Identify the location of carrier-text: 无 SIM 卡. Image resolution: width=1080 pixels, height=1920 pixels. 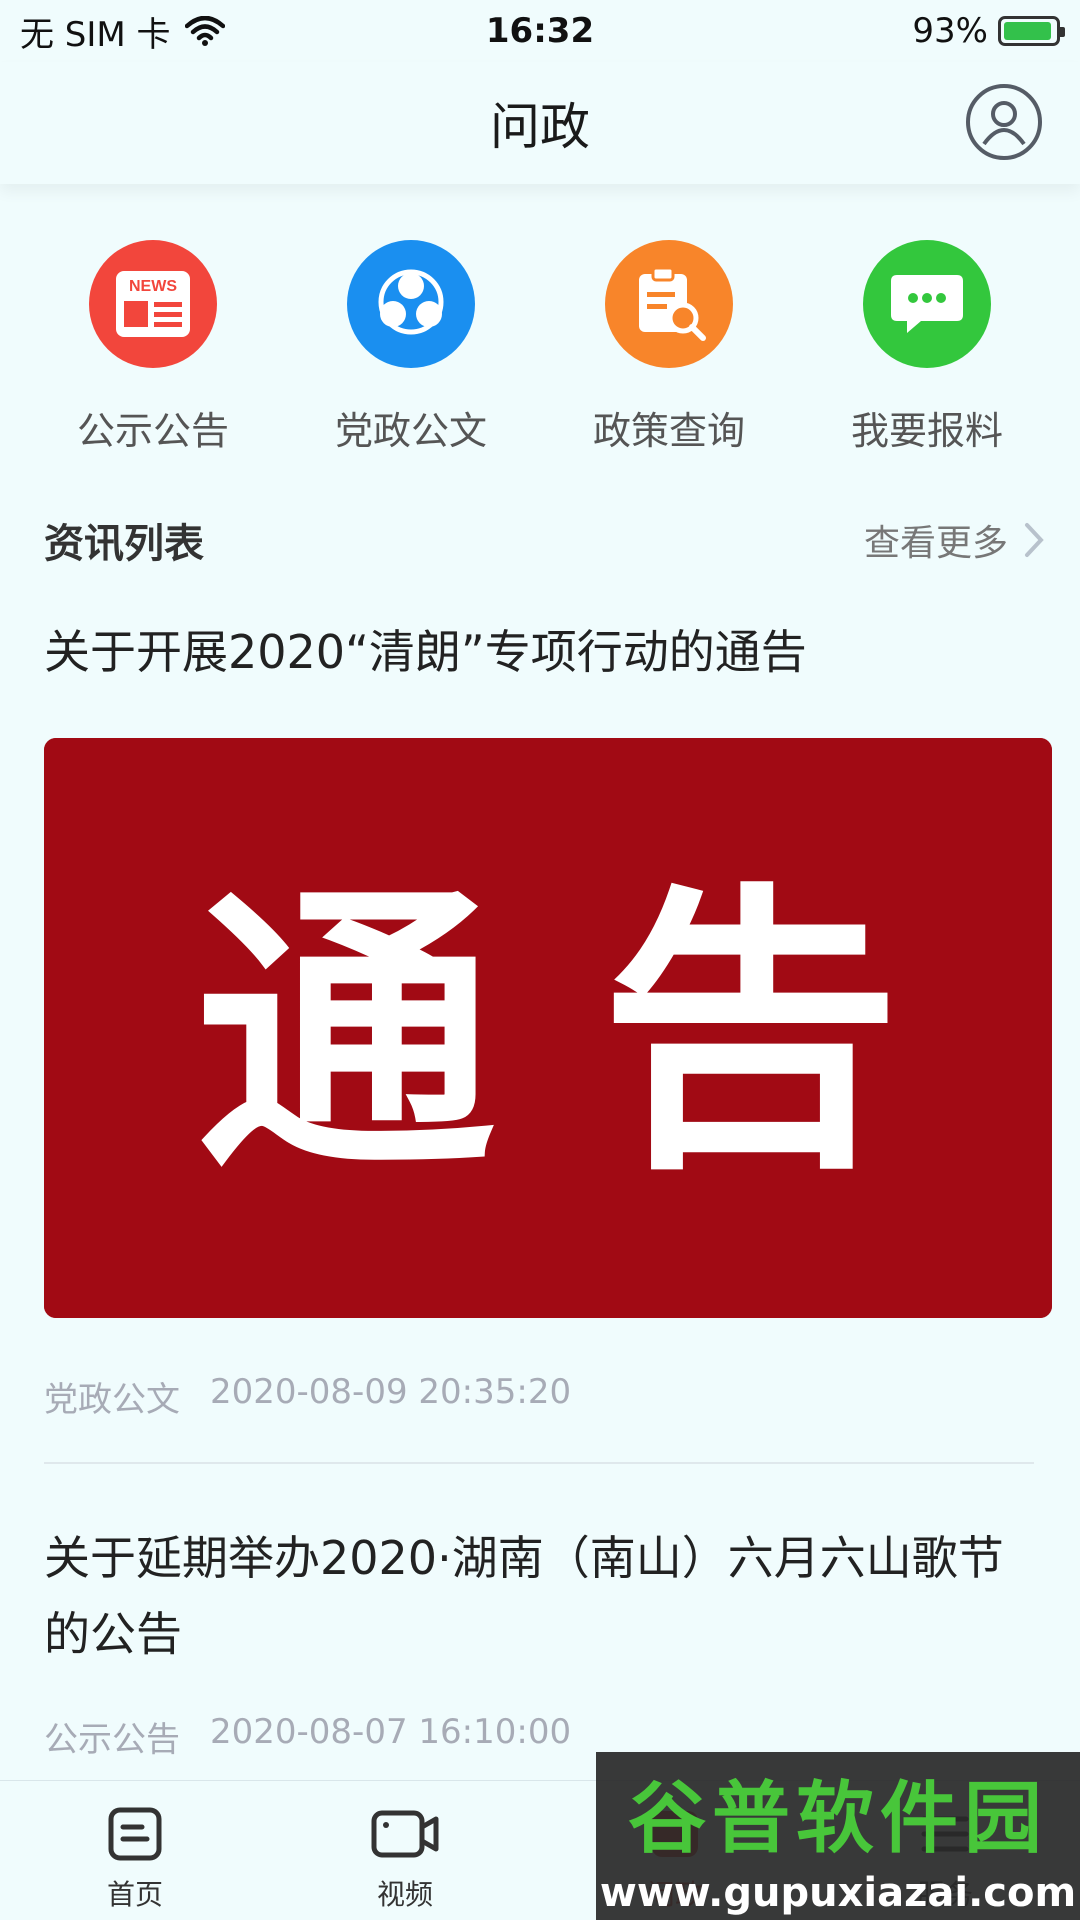
(95, 34).